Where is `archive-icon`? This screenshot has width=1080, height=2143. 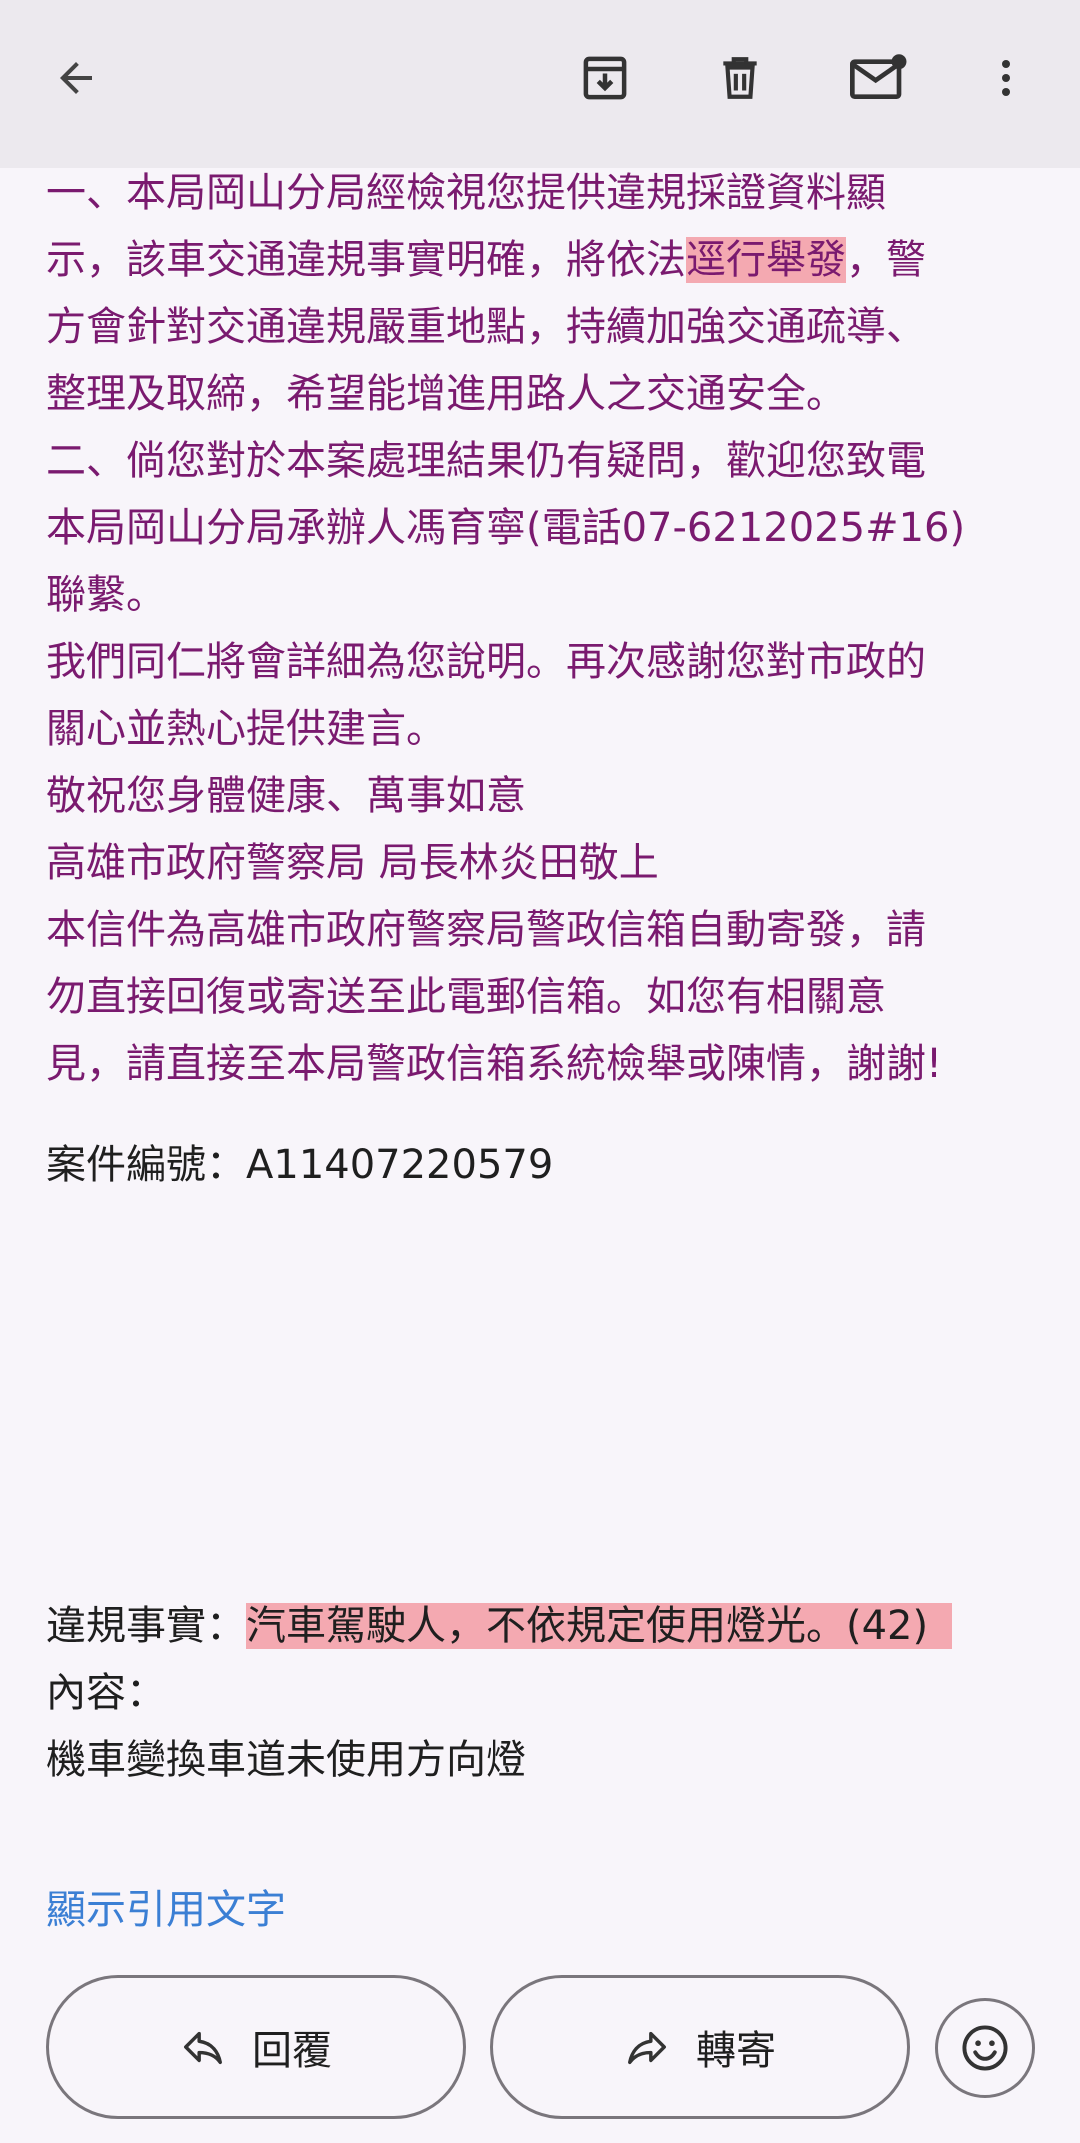
archive-icon is located at coordinates (605, 78).